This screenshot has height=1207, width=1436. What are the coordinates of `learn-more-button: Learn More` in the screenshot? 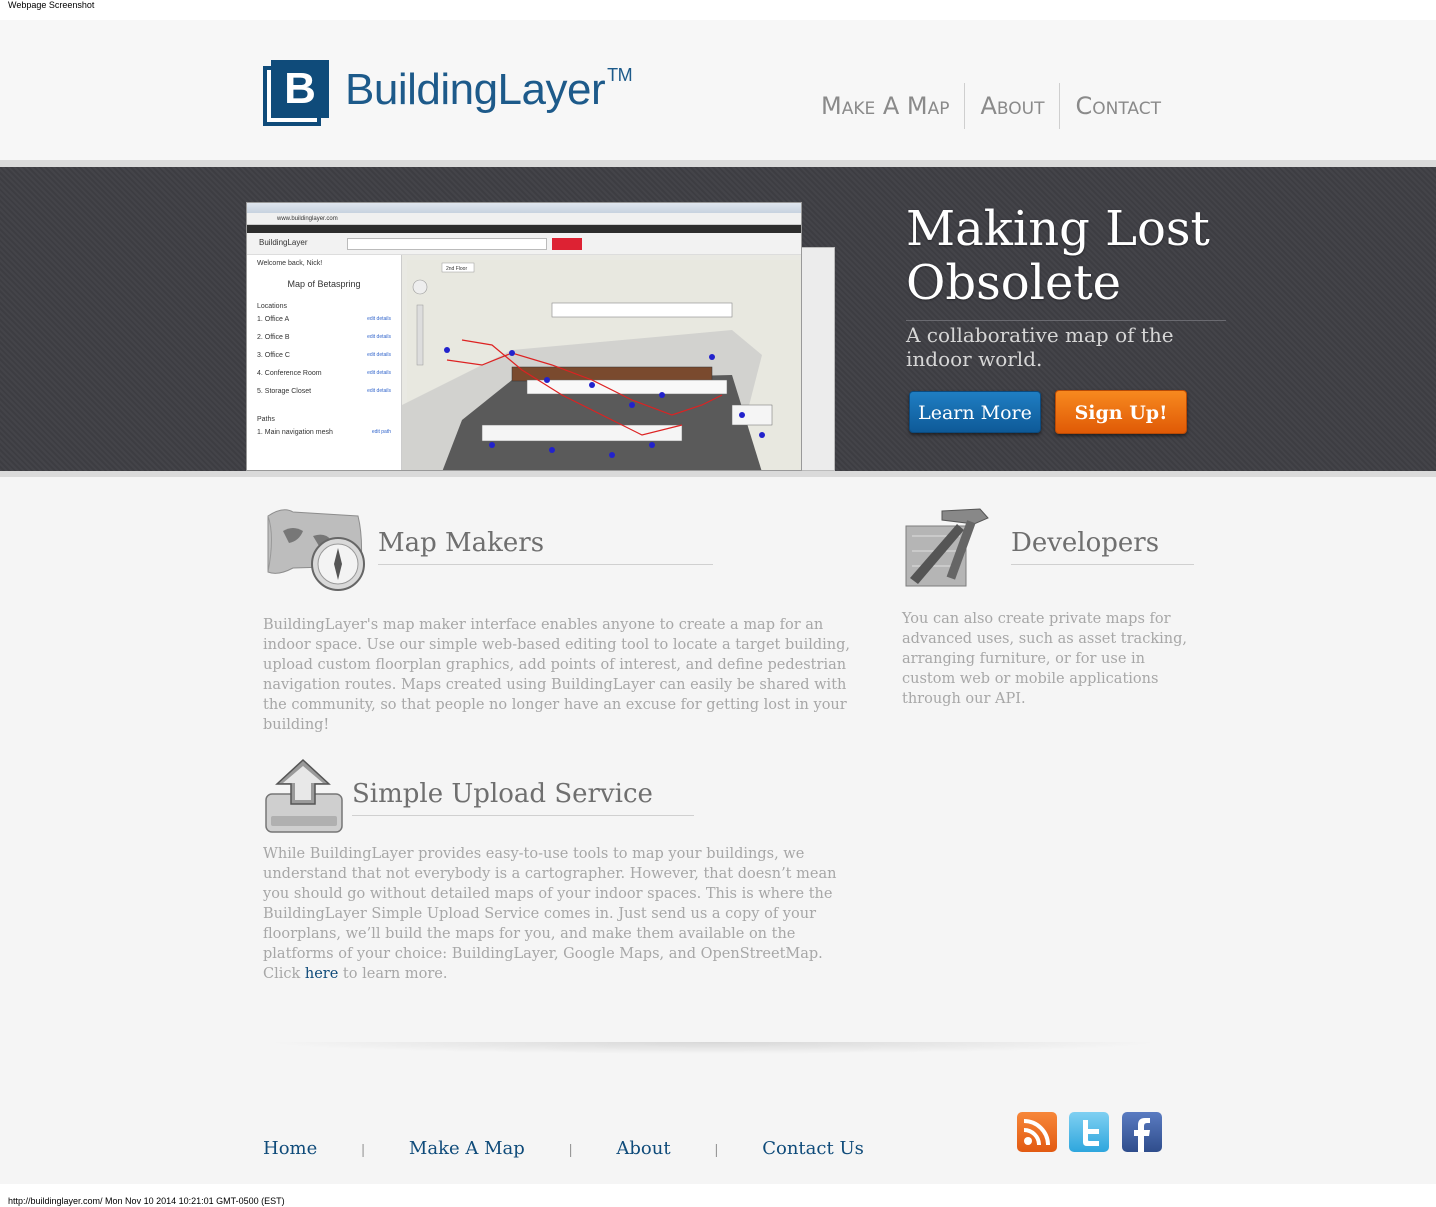 It's located at (975, 412).